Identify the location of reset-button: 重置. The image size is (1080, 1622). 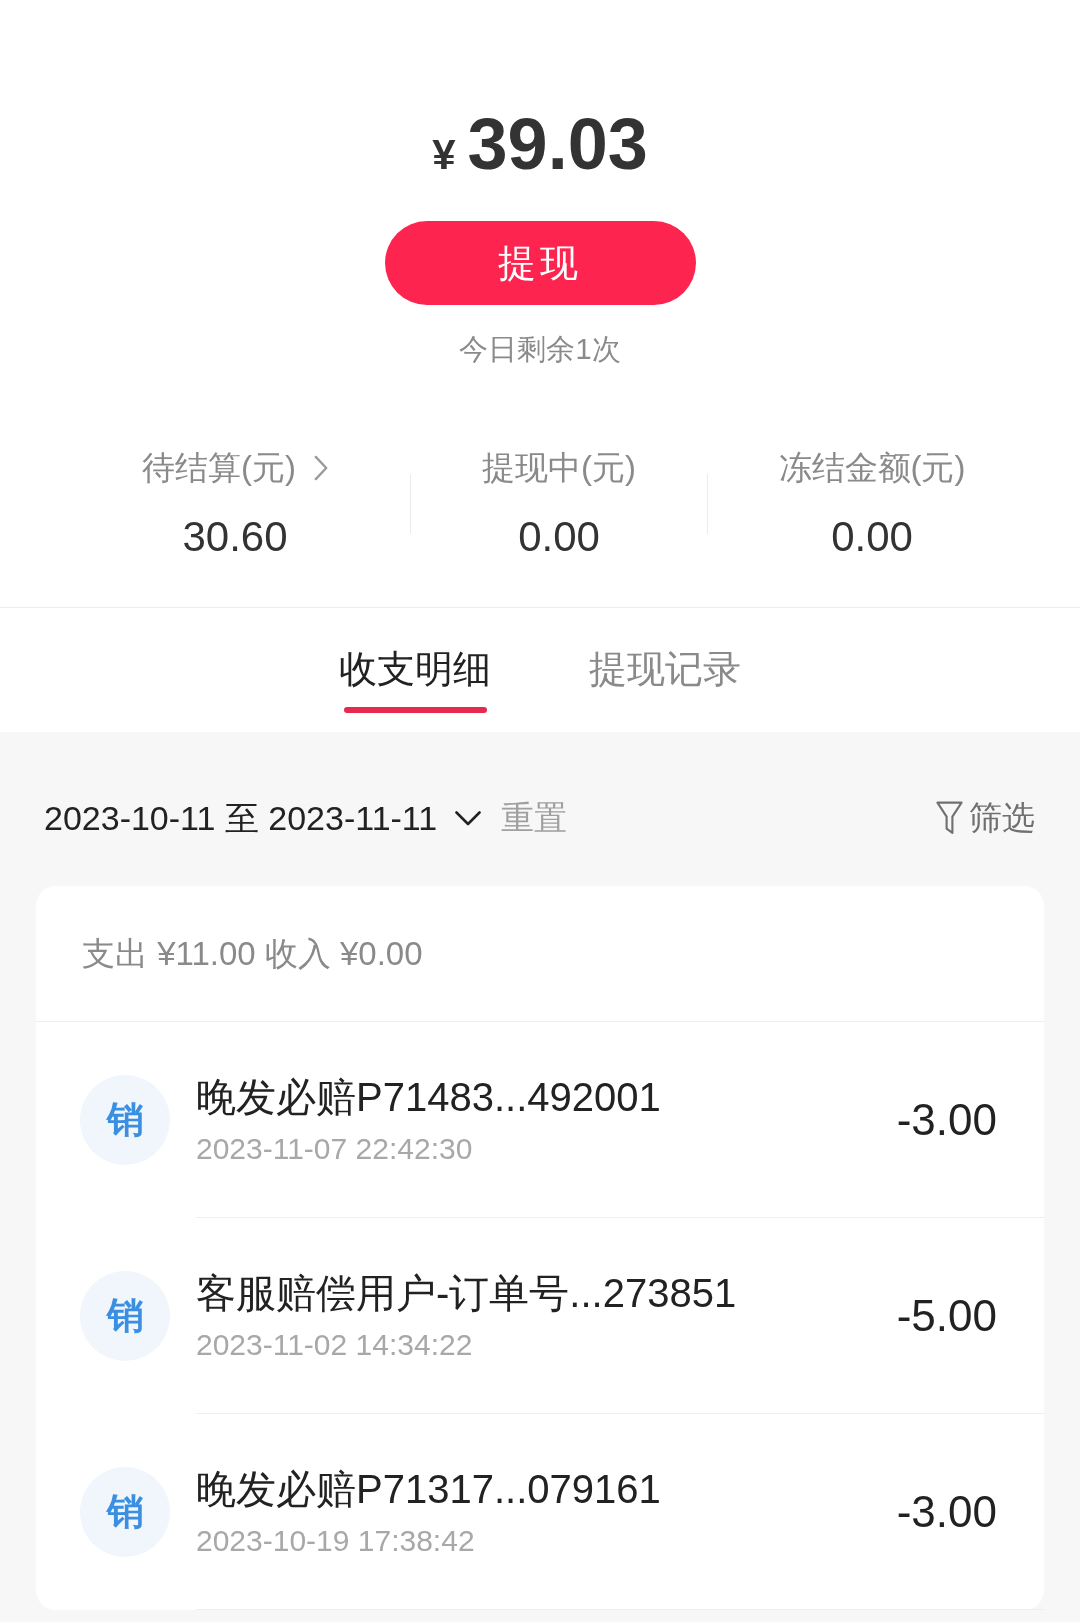
(534, 818).